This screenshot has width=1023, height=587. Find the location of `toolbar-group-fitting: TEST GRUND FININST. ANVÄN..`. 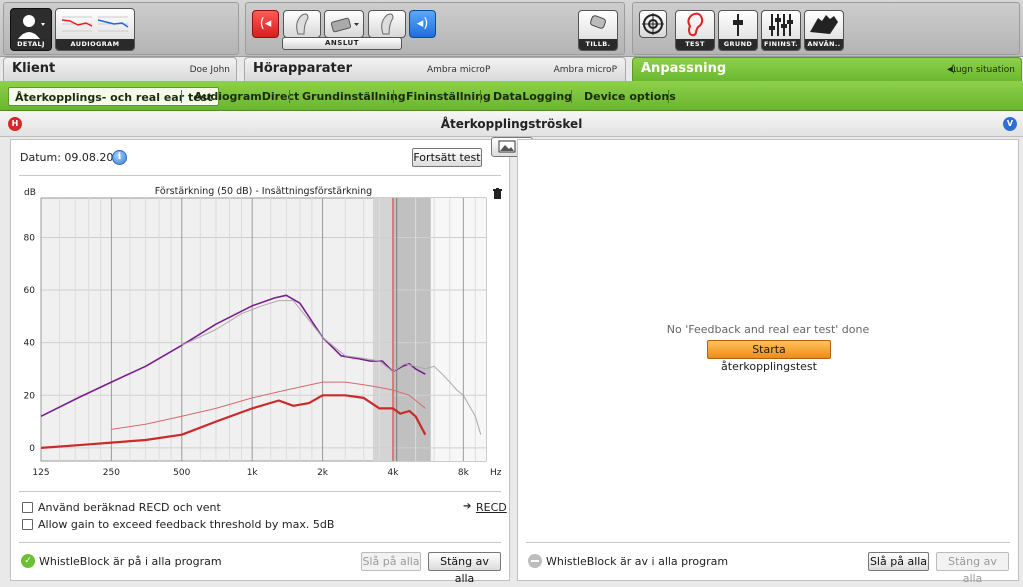

toolbar-group-fitting: TEST GRUND FININST. ANVÄN.. is located at coordinates (826, 28).